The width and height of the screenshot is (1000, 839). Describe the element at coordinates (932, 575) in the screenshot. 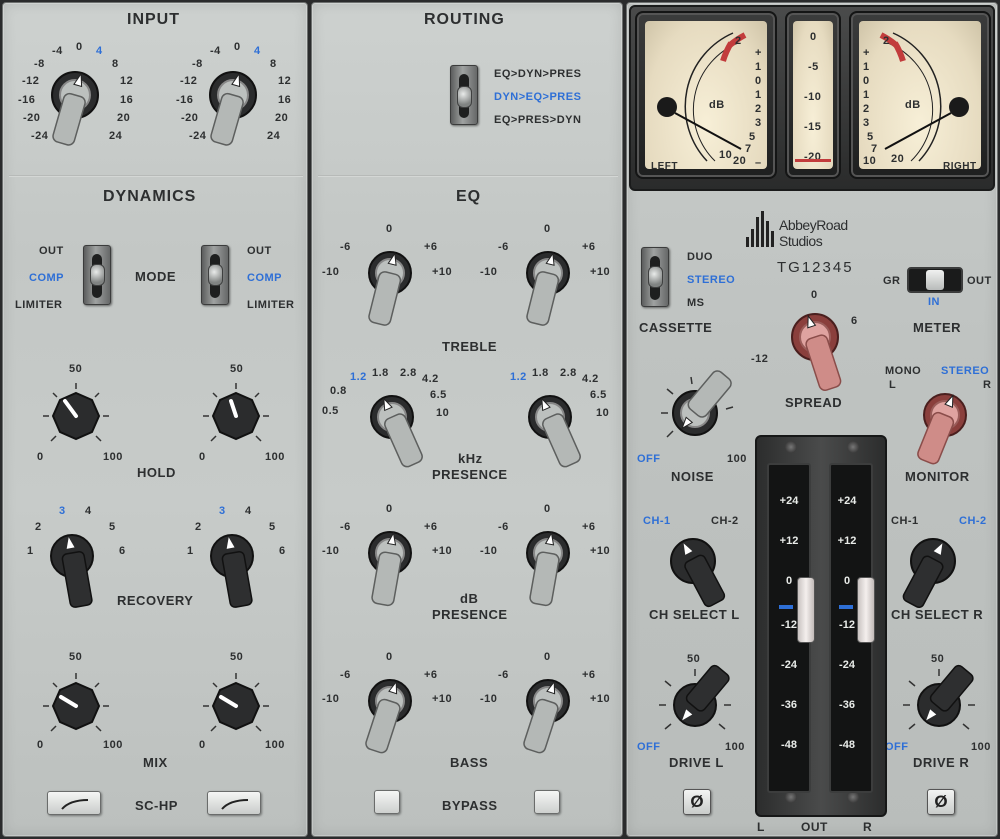

I see `ch-select-r-knob` at that location.